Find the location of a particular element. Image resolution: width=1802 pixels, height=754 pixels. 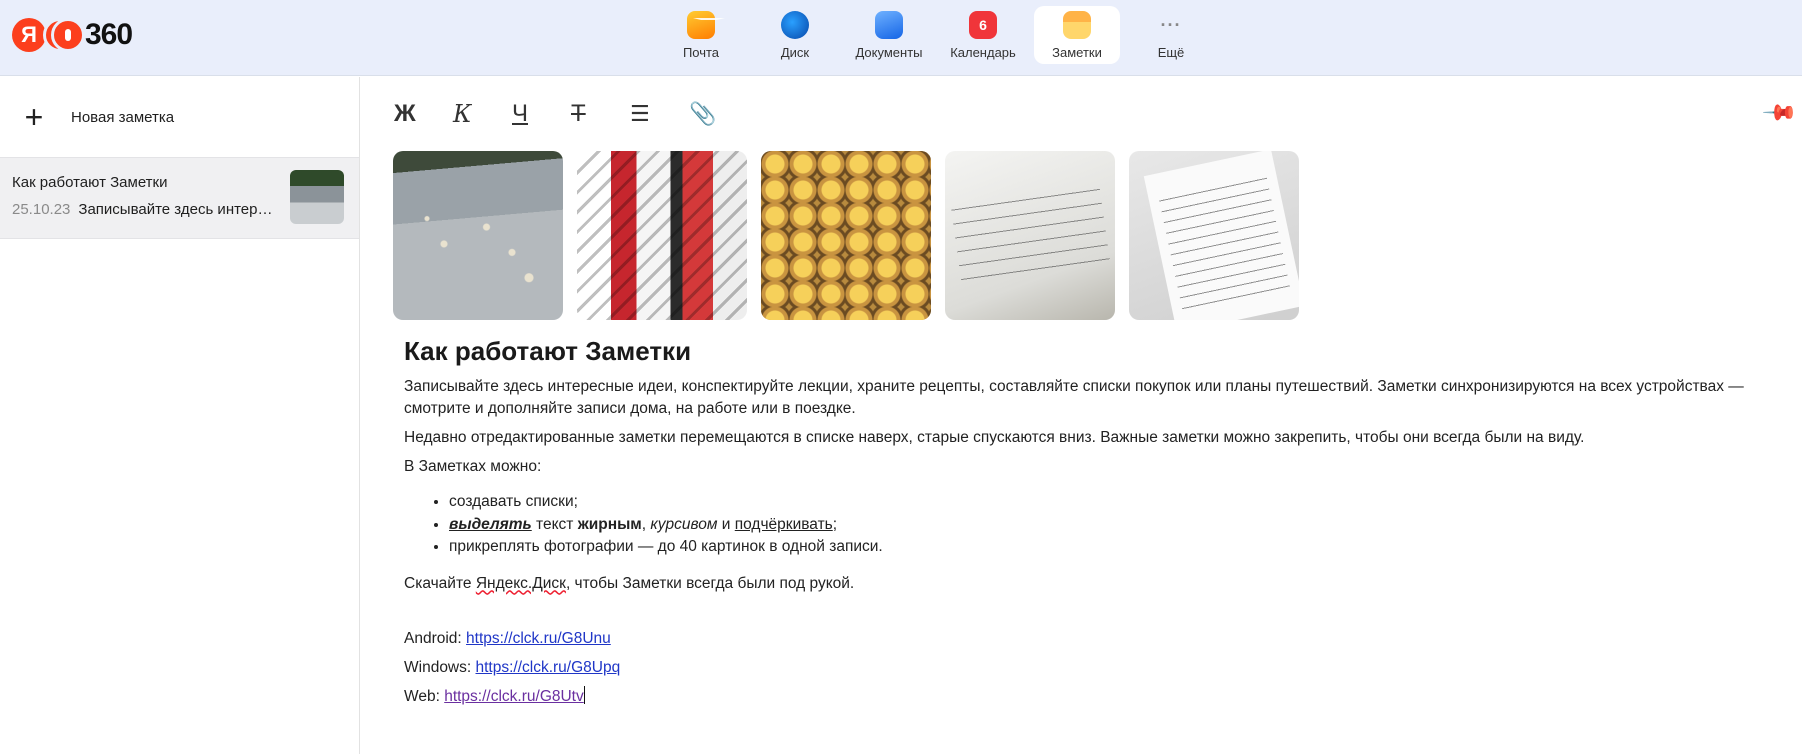

bold-italic-underline-text: выделять is located at coordinates (490, 524).